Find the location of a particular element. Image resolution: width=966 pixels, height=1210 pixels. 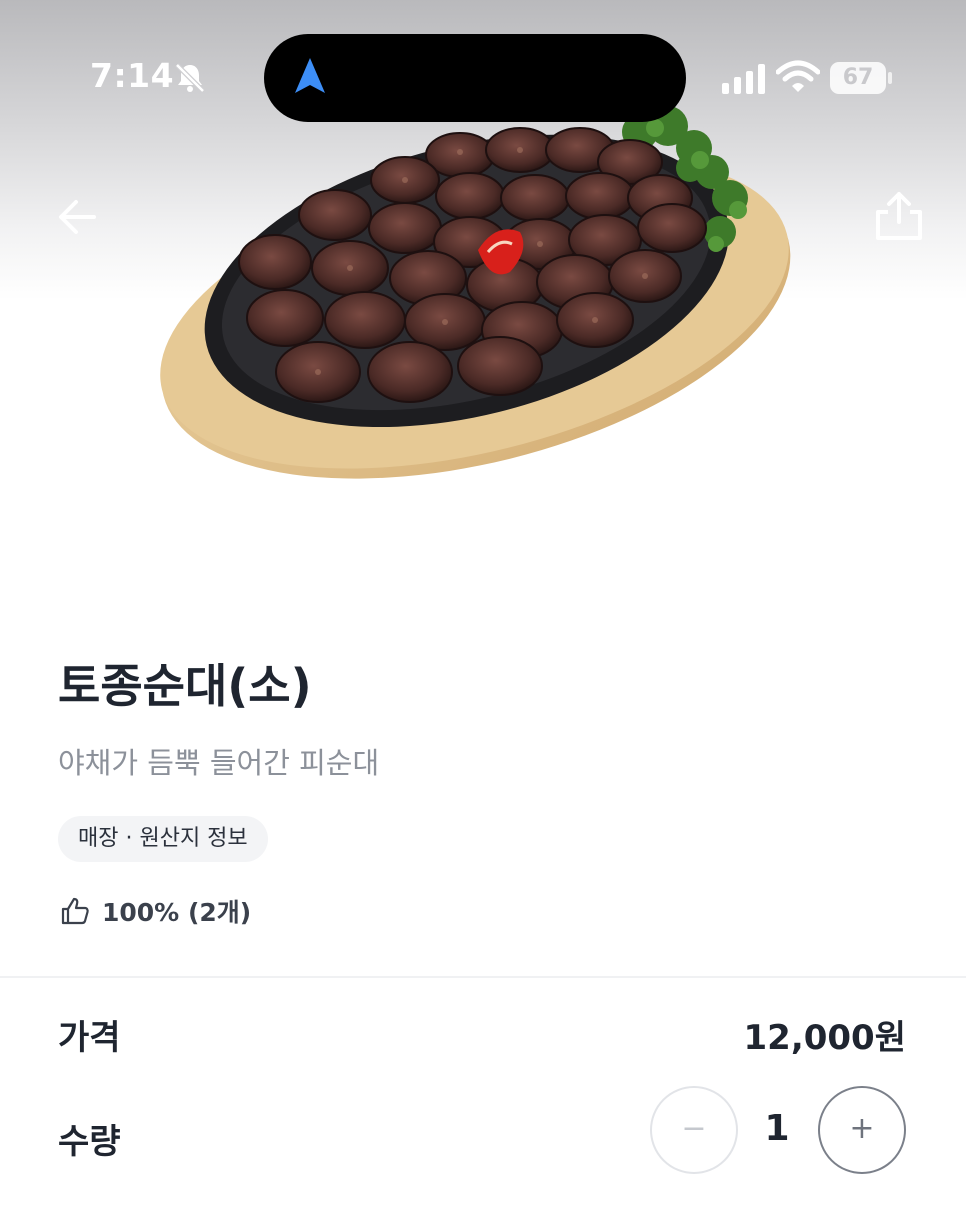

cellular-signal-icon is located at coordinates (743, 79).